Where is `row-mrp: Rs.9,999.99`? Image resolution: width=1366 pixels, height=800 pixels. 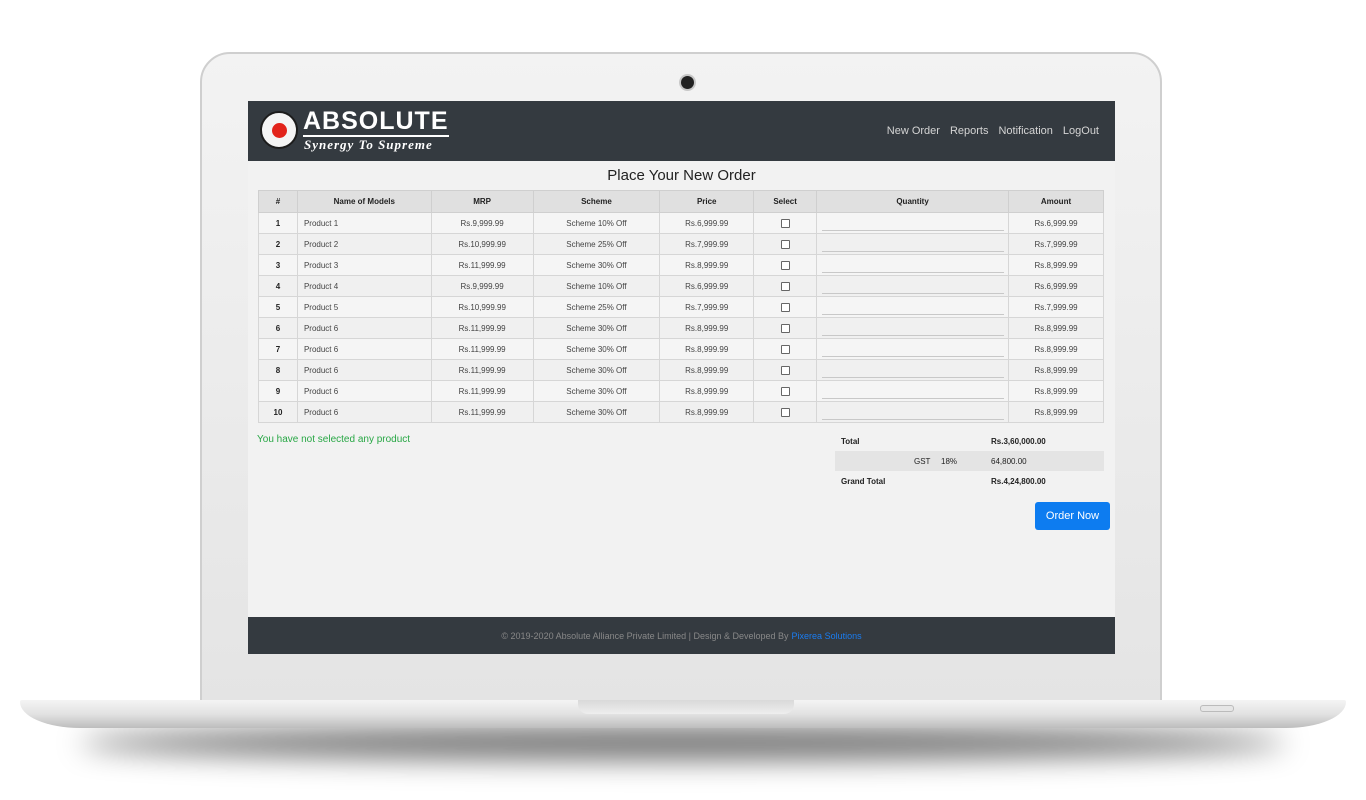
row-mrp: Rs.9,999.99 is located at coordinates (482, 286).